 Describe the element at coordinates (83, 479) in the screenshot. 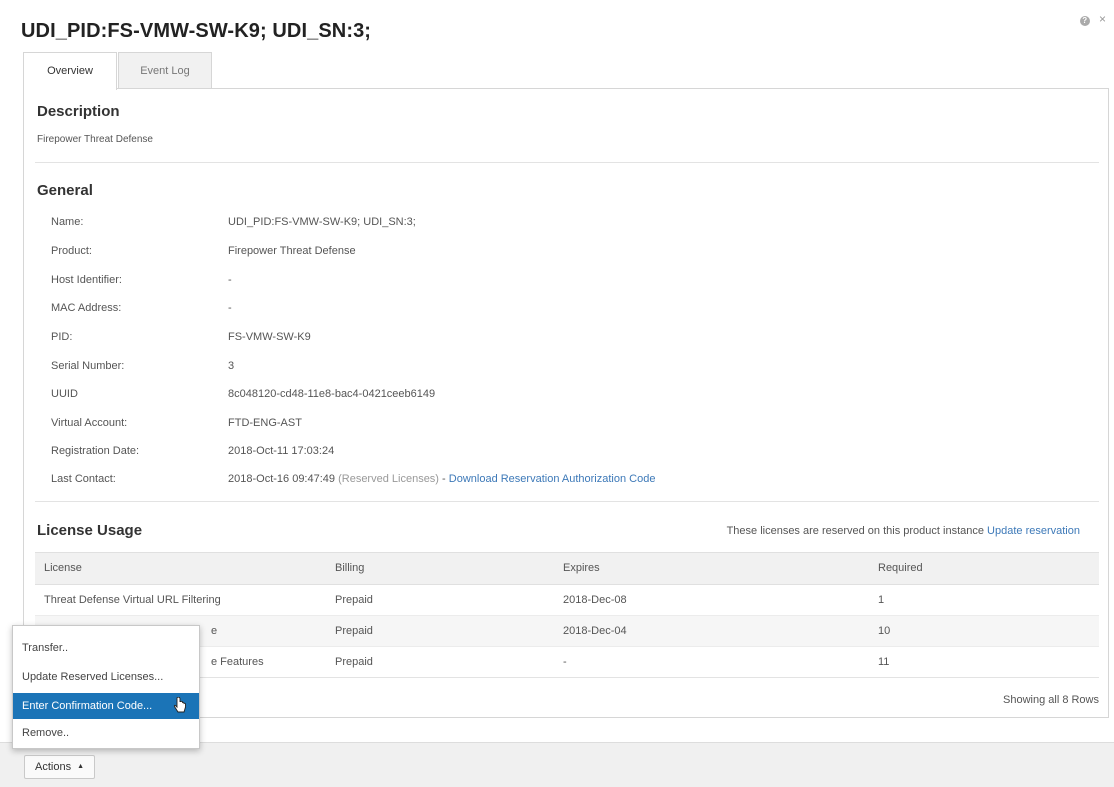

I see `last-contact-label: Last Contact:` at that location.